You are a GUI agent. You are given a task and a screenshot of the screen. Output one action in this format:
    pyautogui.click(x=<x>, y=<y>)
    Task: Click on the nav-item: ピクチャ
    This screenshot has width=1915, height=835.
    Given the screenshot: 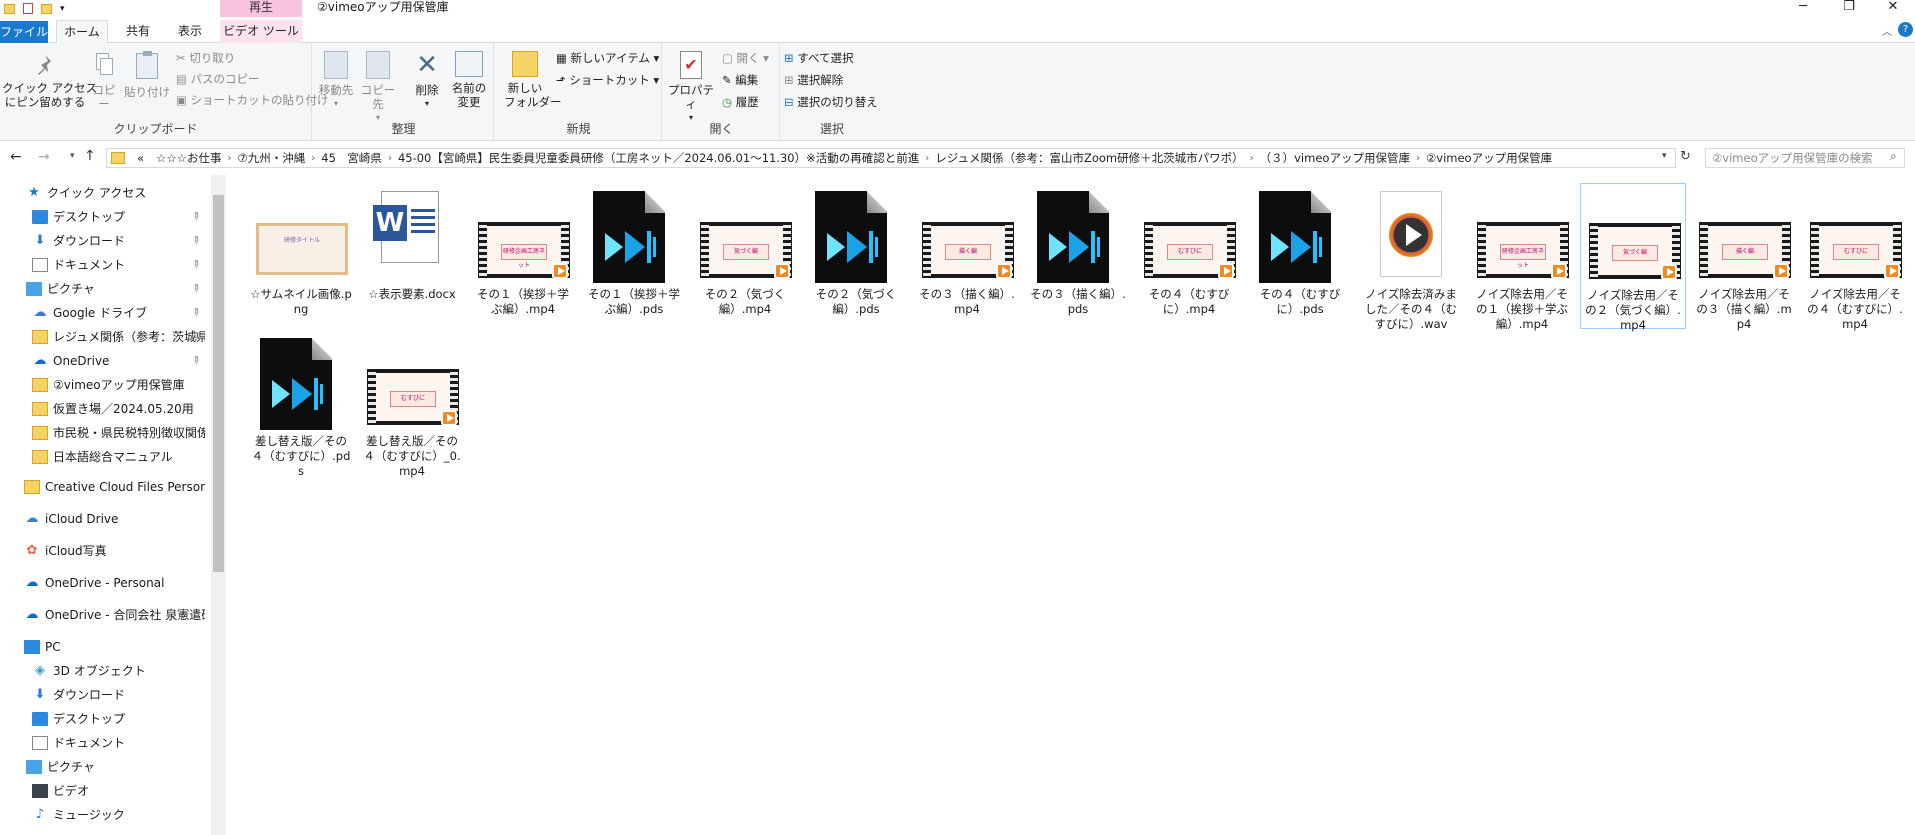 What is the action you would take?
    pyautogui.click(x=115, y=767)
    